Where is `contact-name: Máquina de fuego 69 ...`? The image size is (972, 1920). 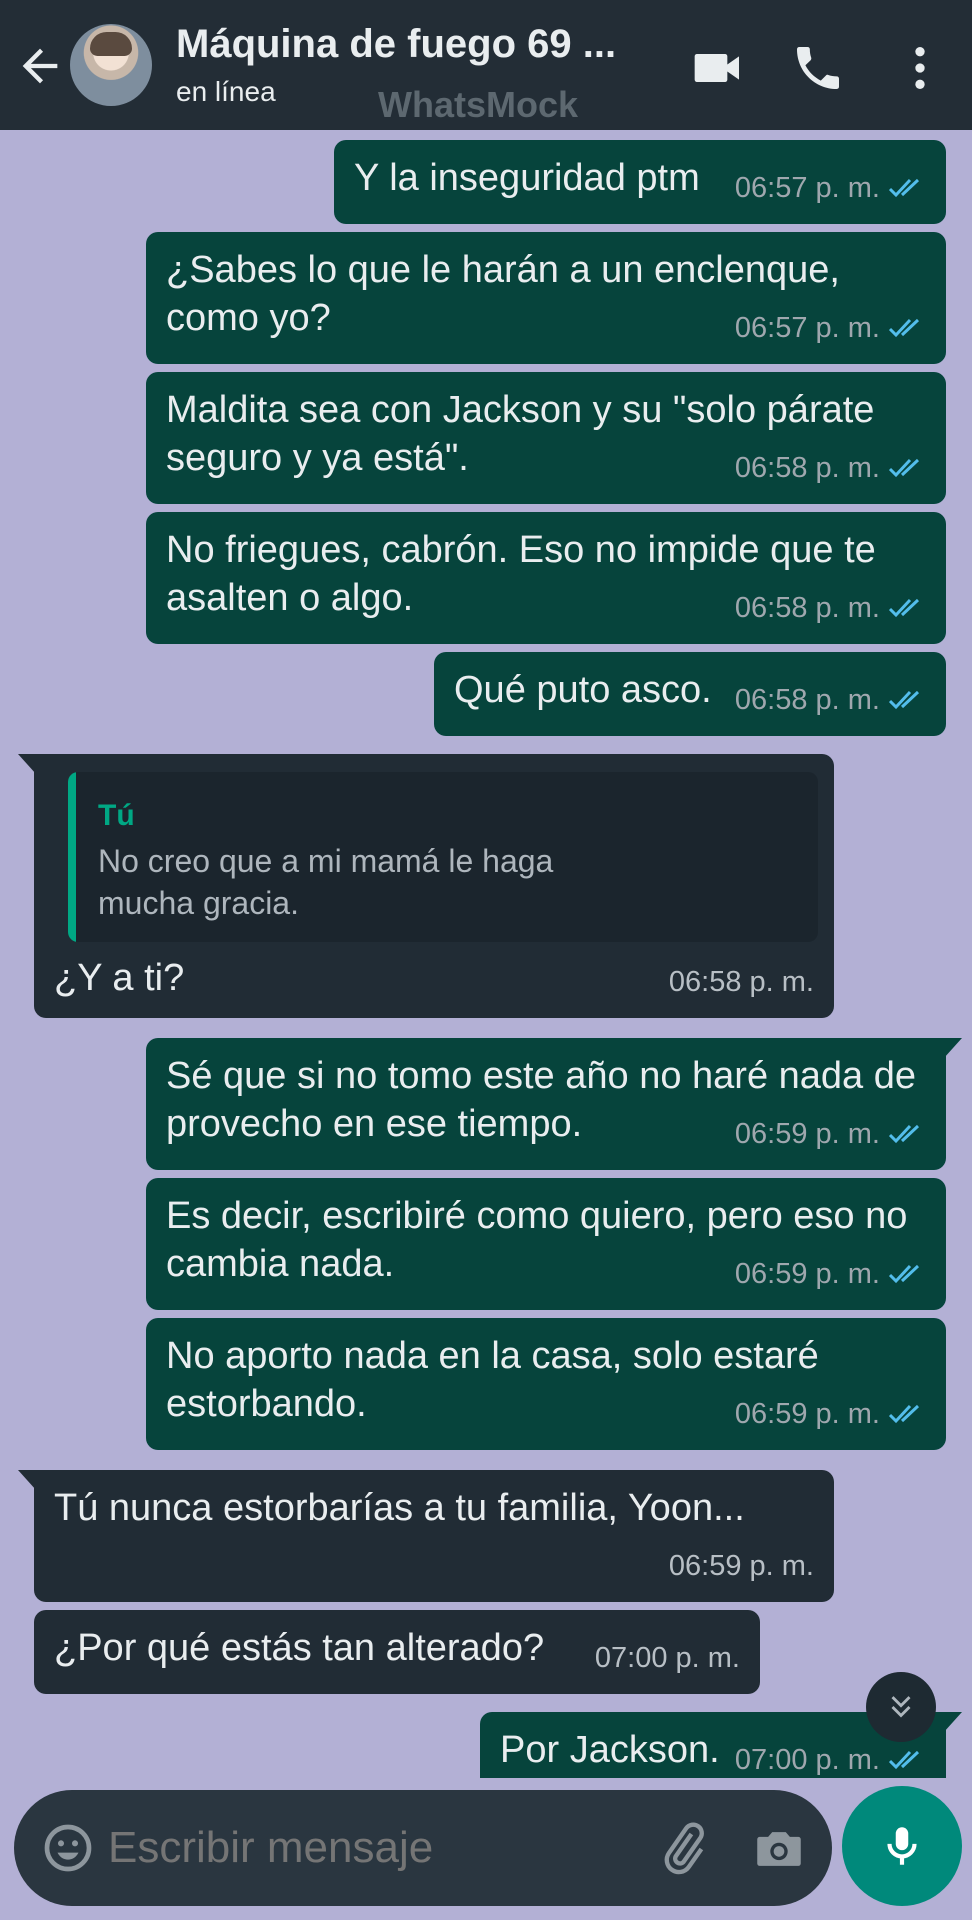 contact-name: Máquina de fuego 69 ... is located at coordinates (416, 44).